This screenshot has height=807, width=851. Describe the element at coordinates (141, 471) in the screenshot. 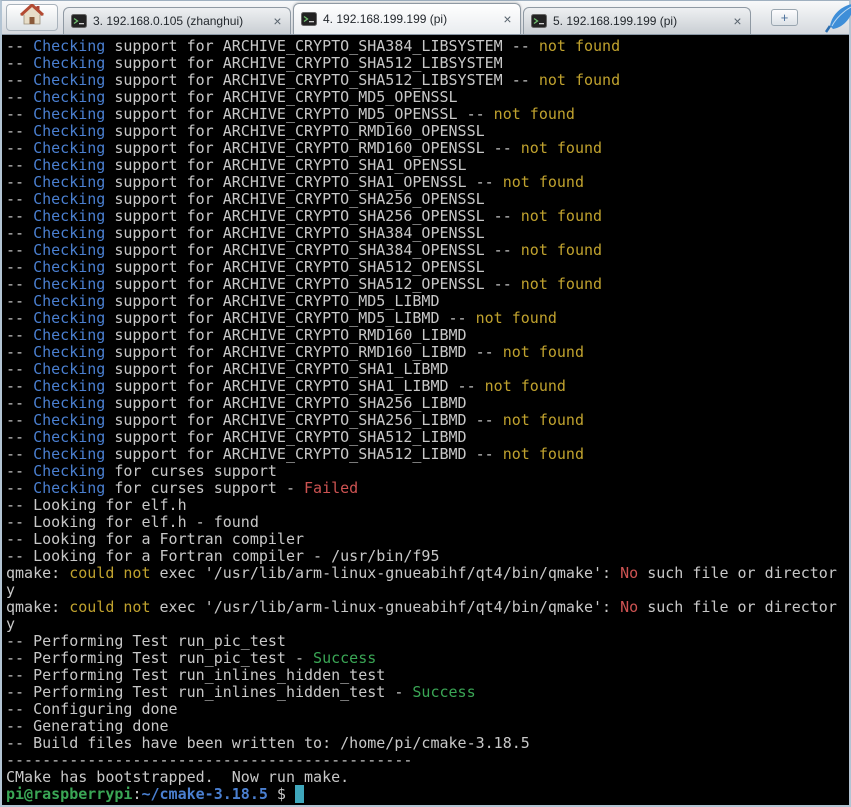

I see `terminal-line: -- Checking for curses support` at that location.